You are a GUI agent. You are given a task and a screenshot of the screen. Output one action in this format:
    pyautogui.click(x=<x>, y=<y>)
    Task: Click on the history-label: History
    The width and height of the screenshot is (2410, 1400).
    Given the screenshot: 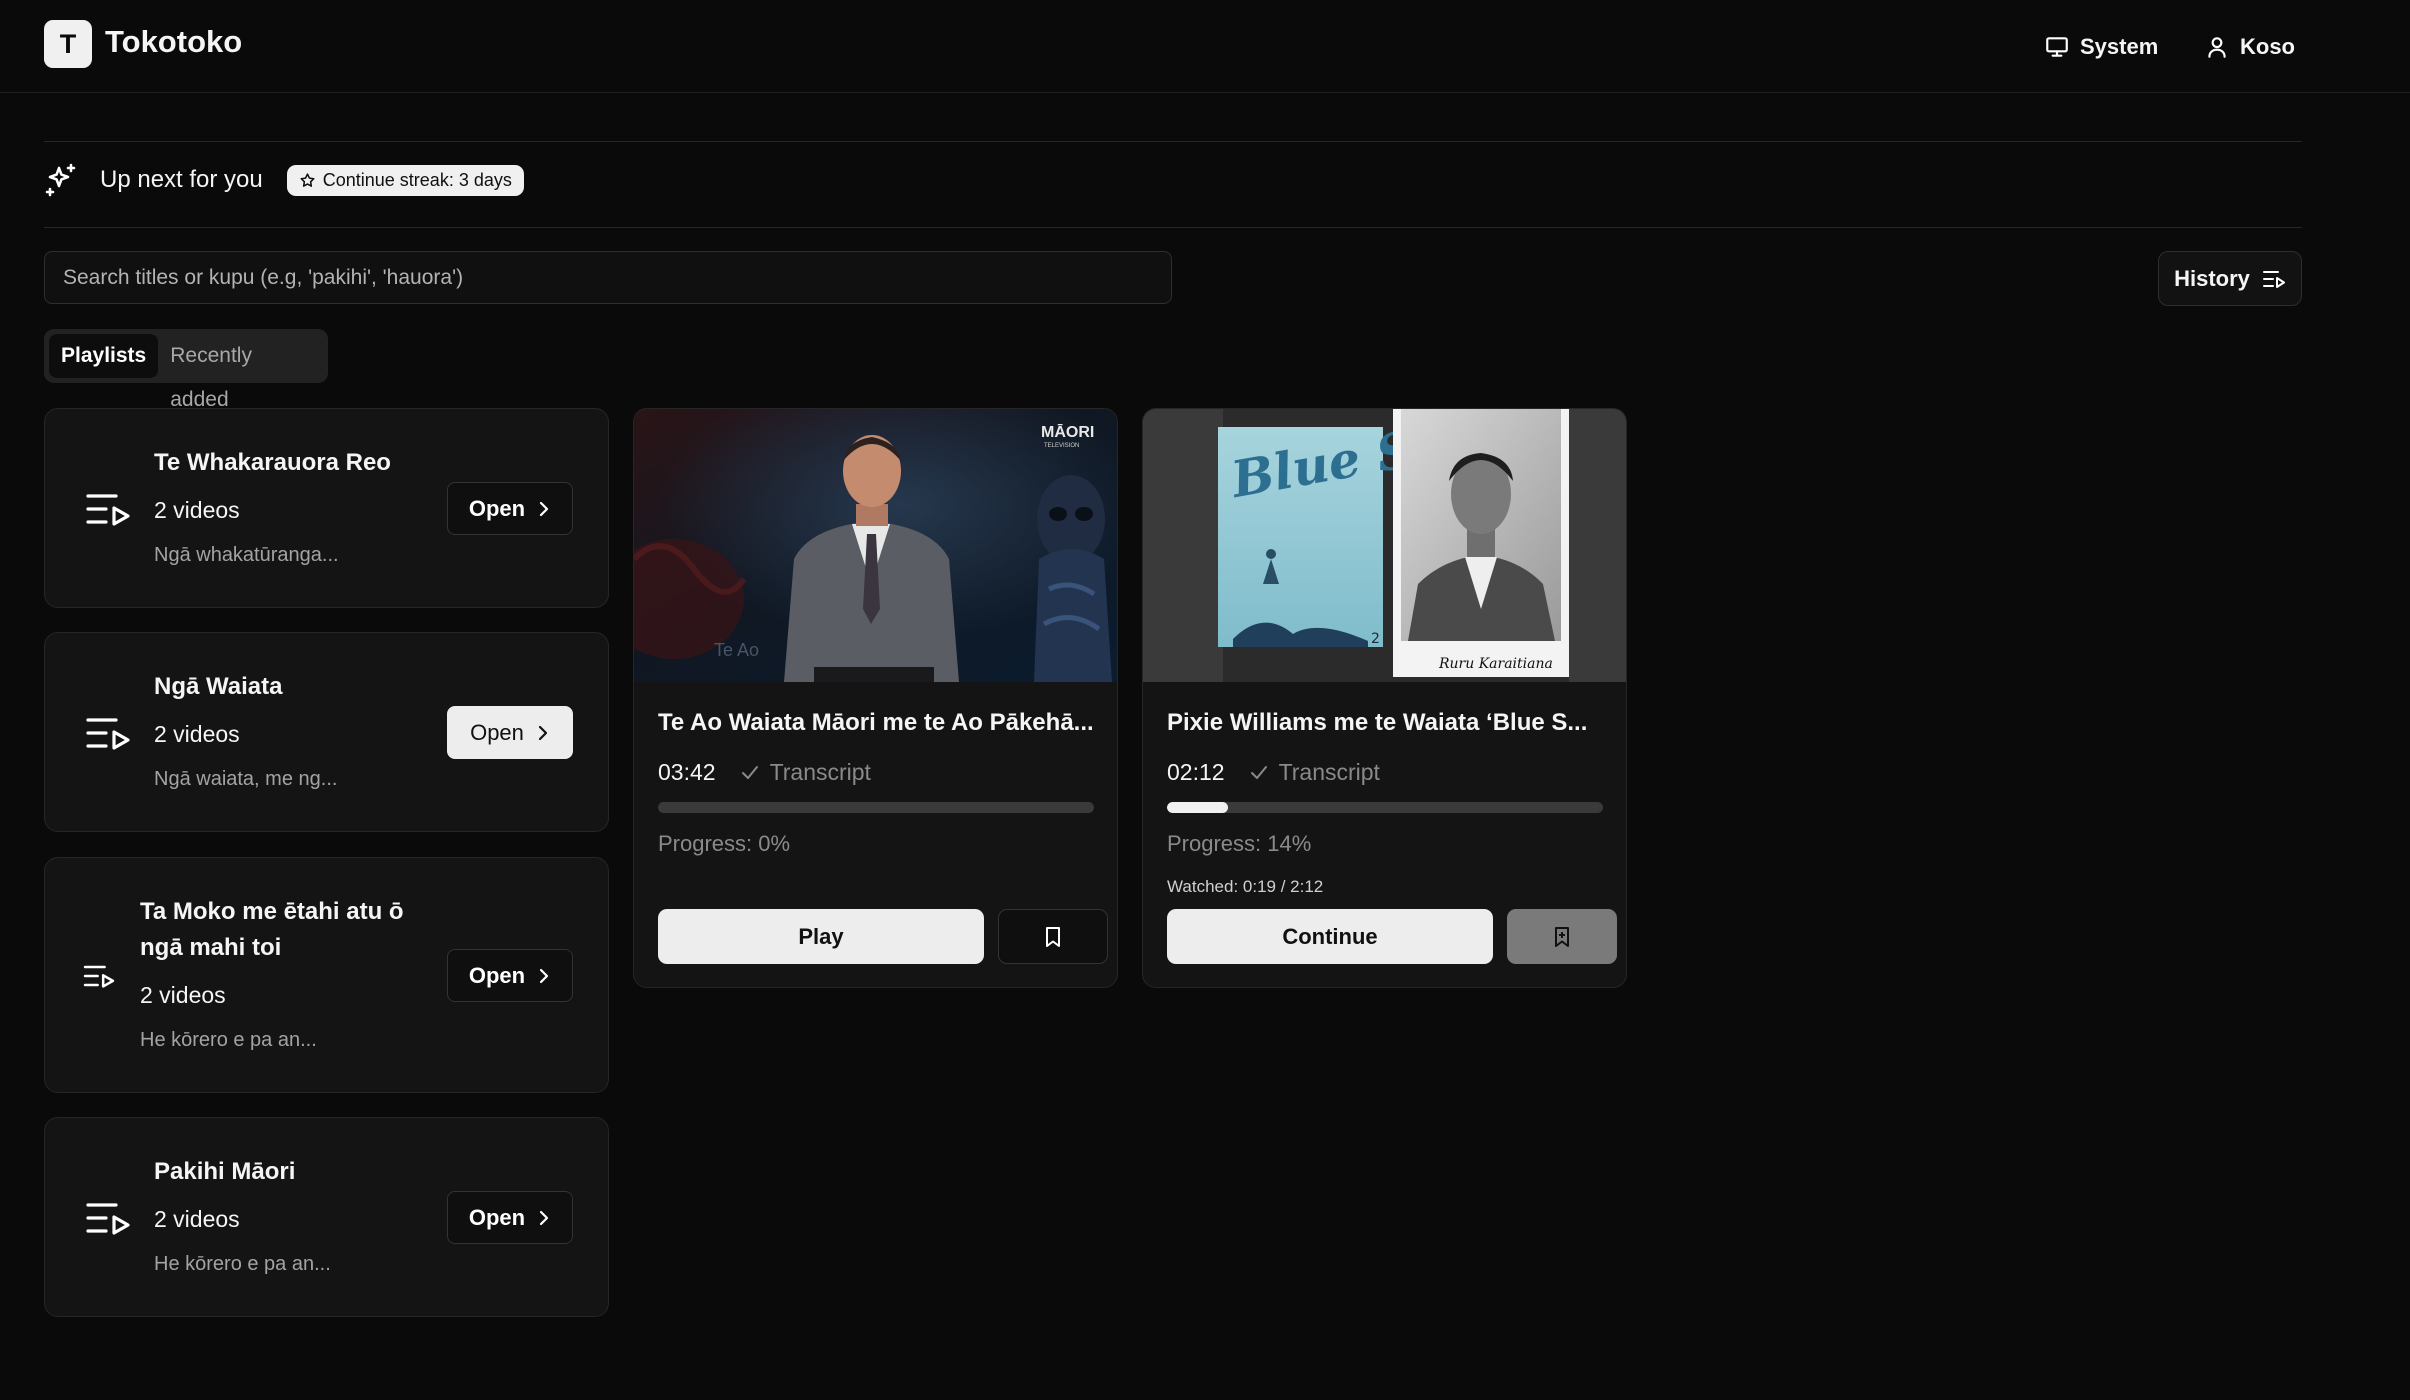 What is the action you would take?
    pyautogui.click(x=2212, y=278)
    